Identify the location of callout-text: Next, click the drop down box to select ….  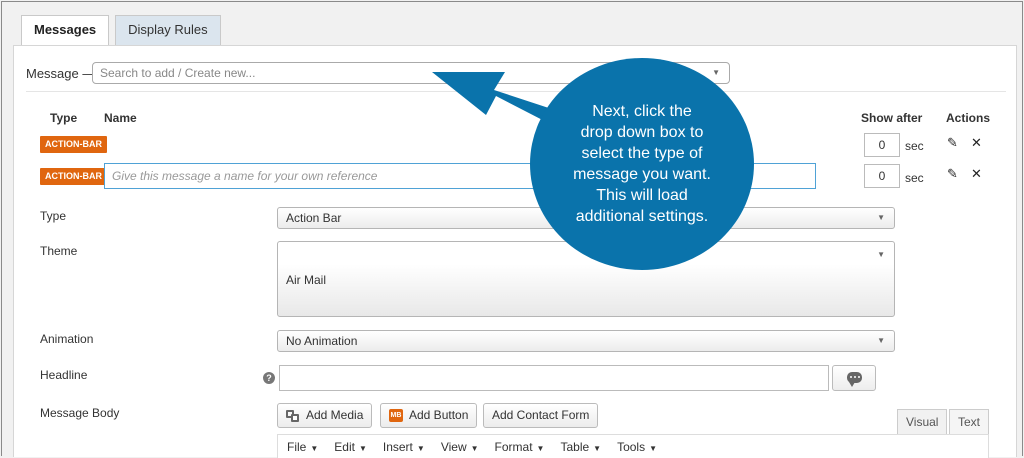
(642, 164).